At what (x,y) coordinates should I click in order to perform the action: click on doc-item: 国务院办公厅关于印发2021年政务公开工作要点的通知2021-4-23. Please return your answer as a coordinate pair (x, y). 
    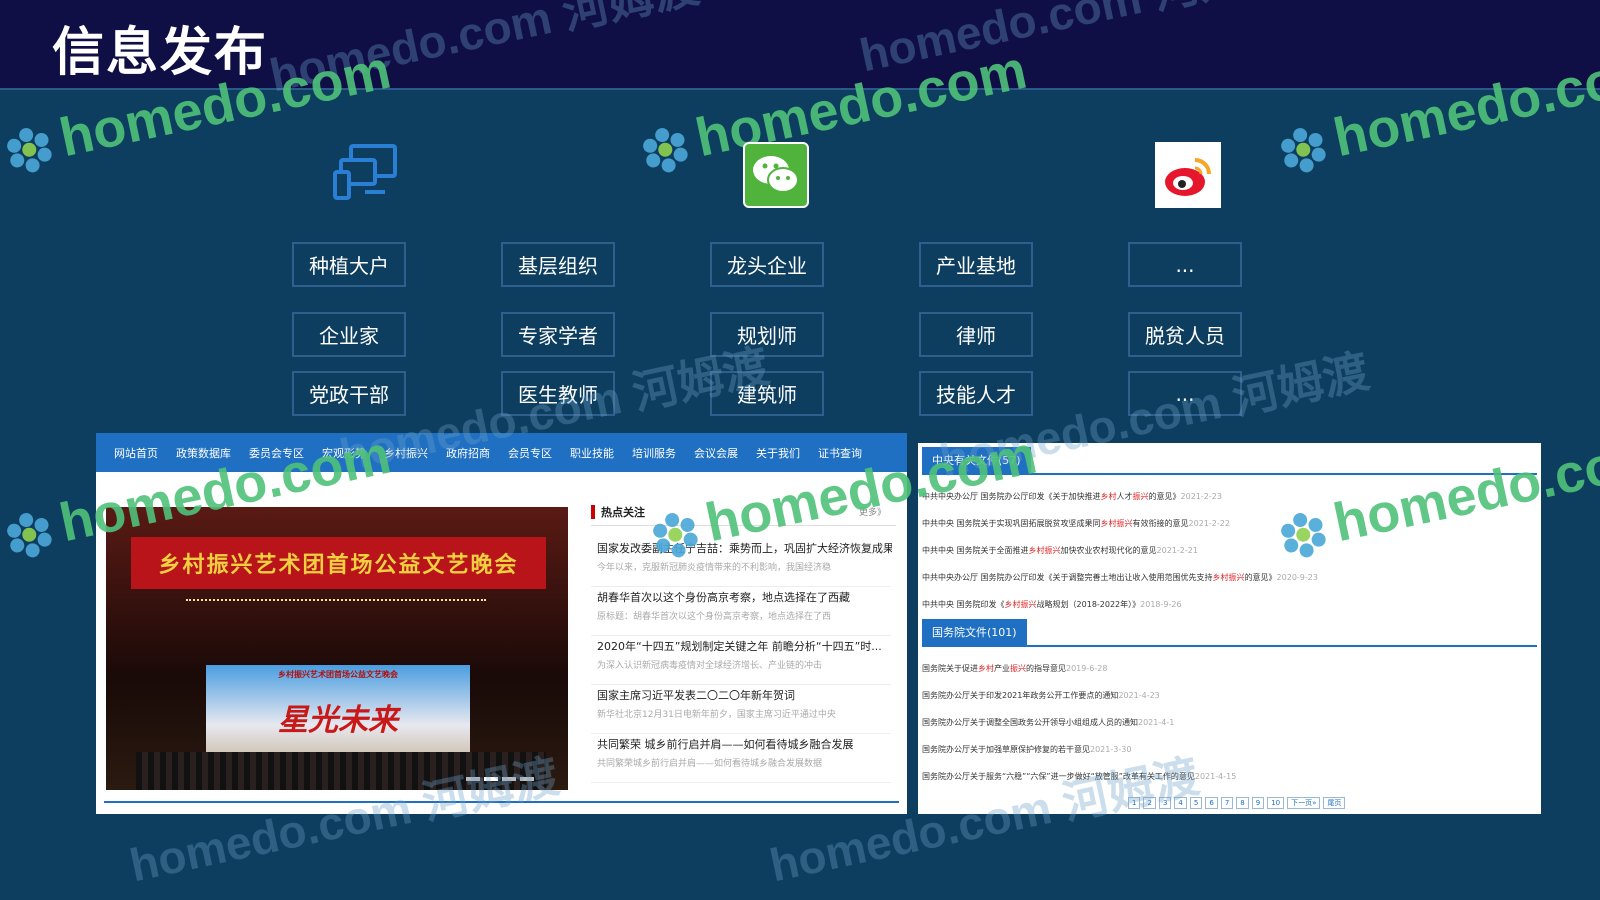
    Looking at the image, I should click on (1041, 695).